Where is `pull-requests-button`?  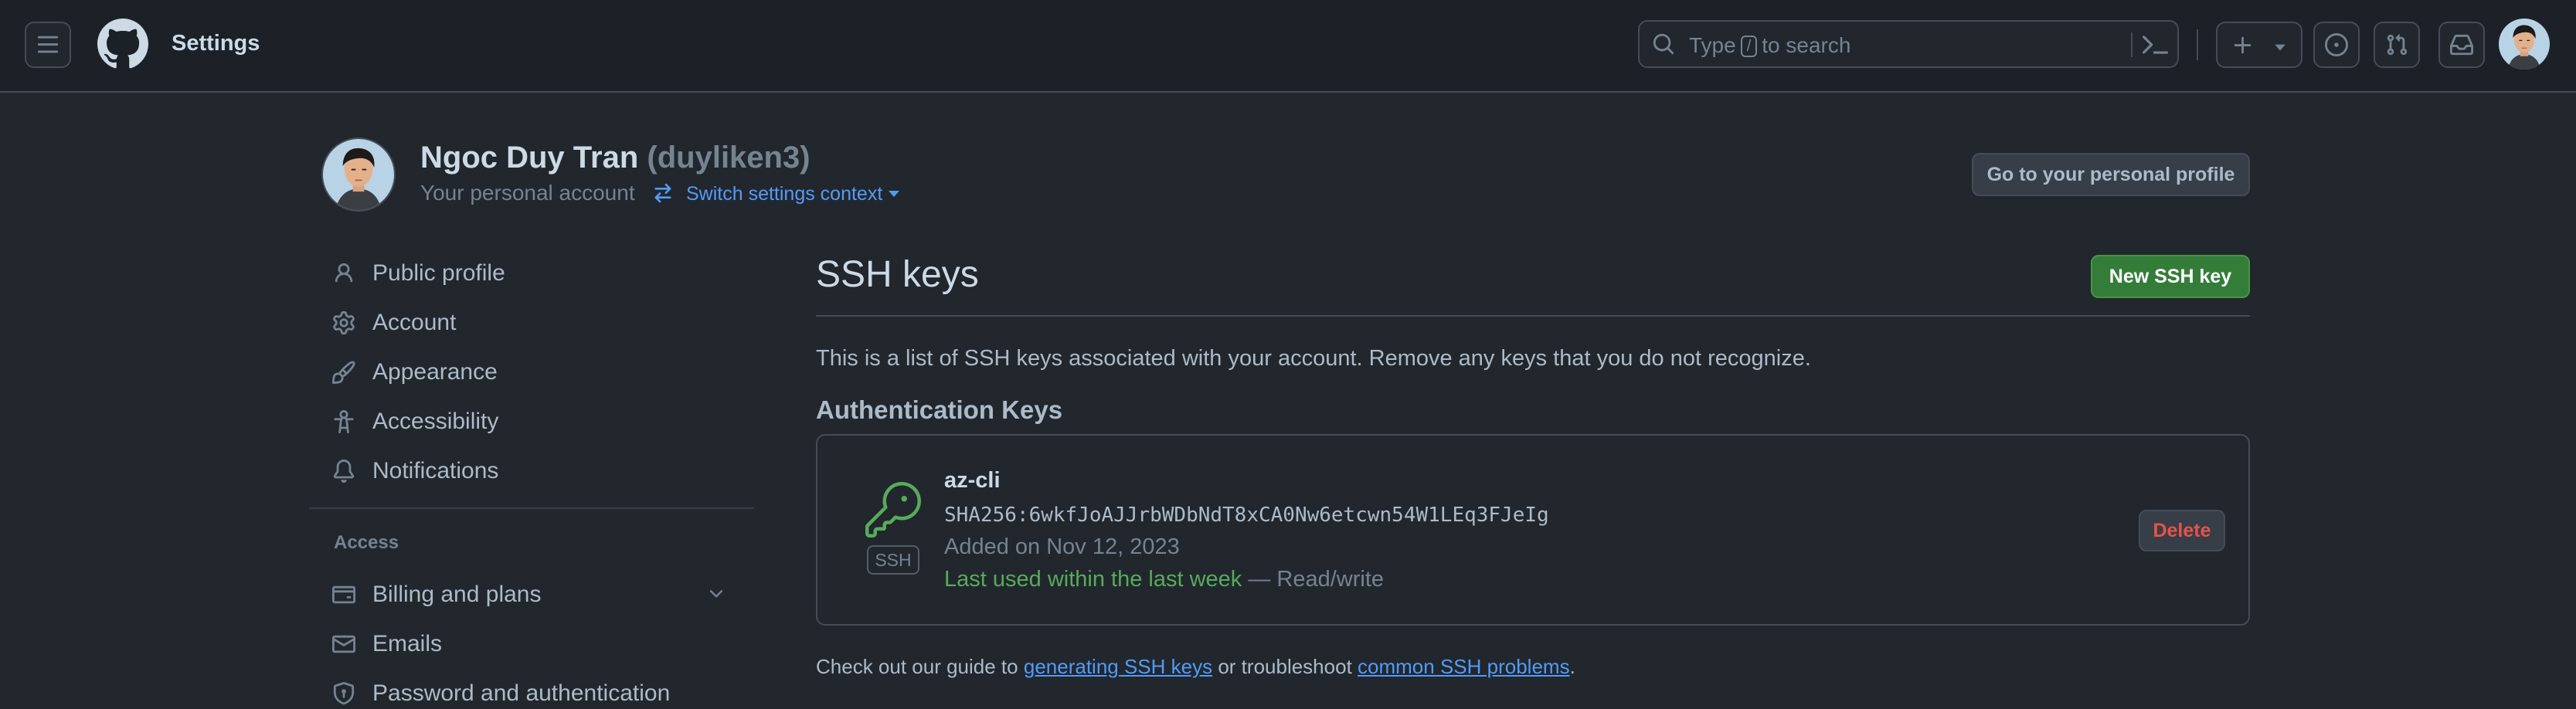 pull-requests-button is located at coordinates (2397, 45).